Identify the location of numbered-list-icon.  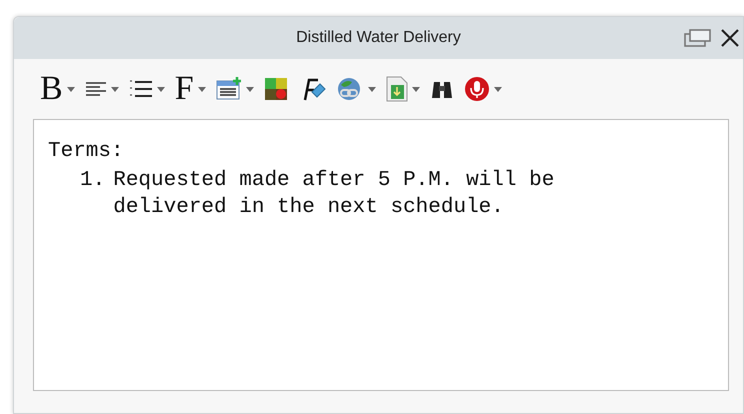
(140, 89).